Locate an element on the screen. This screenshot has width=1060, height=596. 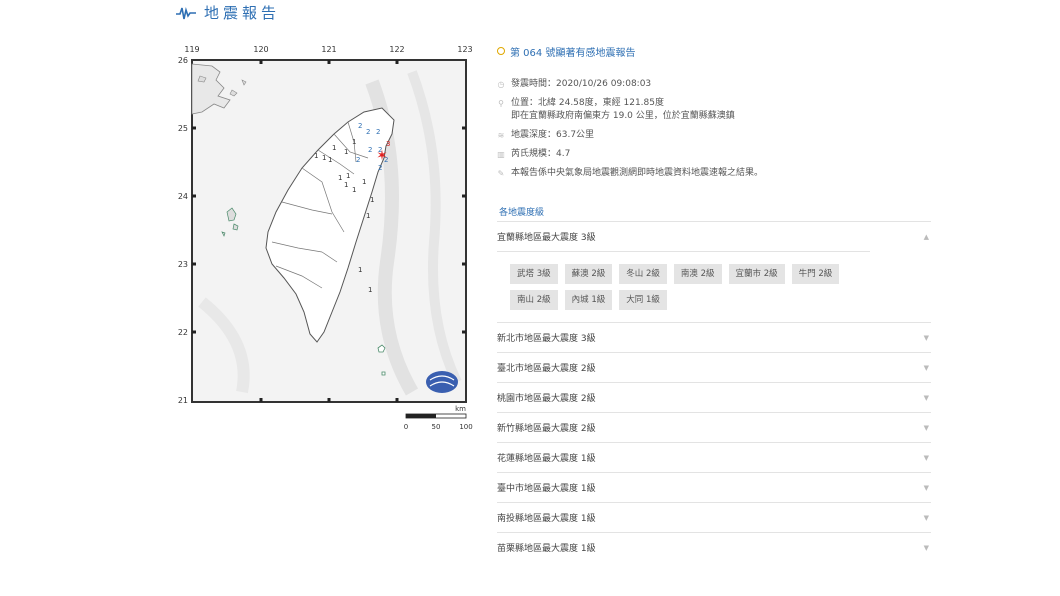
station-chip: 大同 1級 is located at coordinates (643, 300).